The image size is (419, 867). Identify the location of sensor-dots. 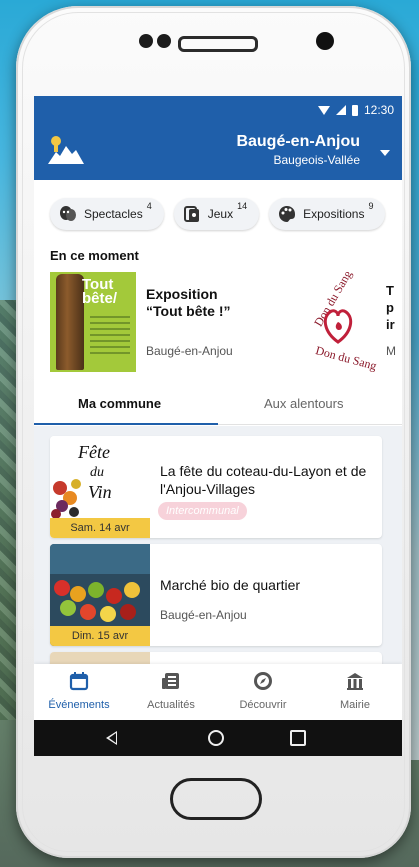
(157, 43).